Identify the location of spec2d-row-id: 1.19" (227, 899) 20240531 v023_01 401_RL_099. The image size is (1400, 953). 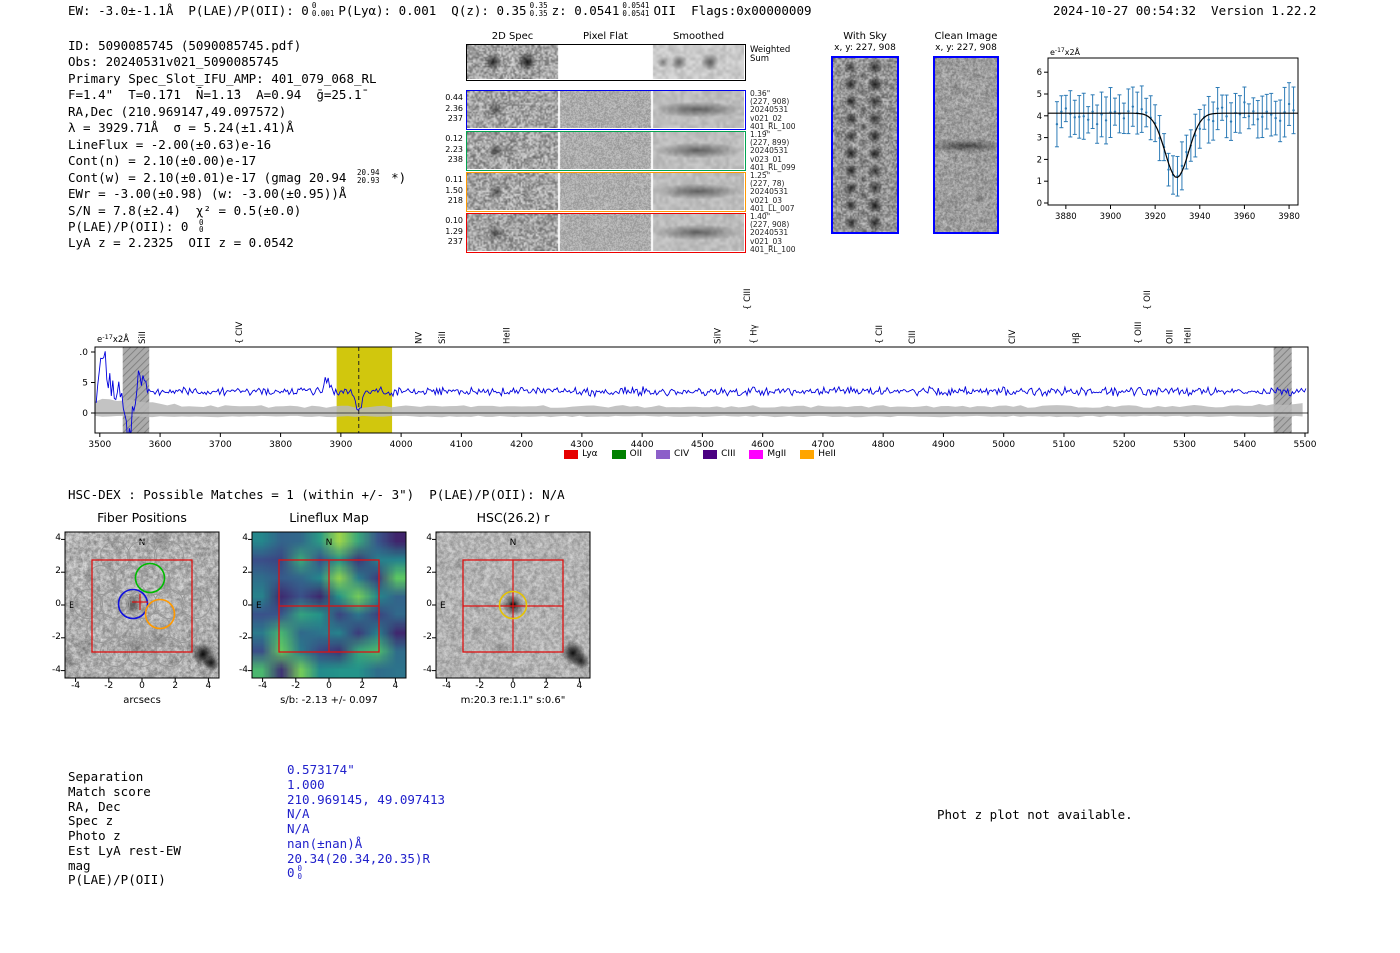
(777, 151).